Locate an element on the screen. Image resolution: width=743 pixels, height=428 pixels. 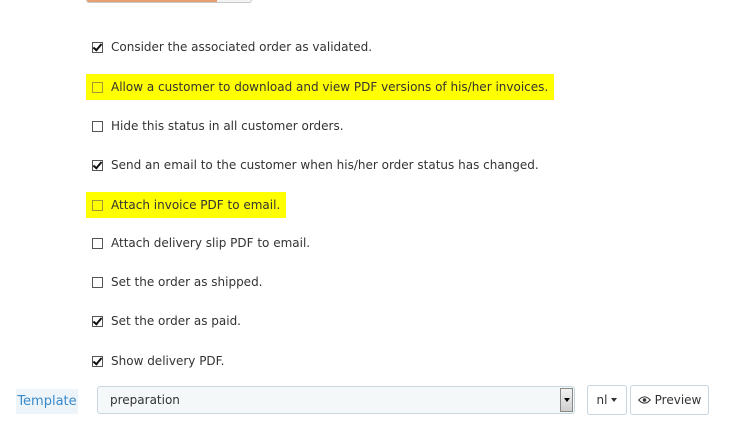
option-label: Attach delivery slip PDF to email. is located at coordinates (211, 243).